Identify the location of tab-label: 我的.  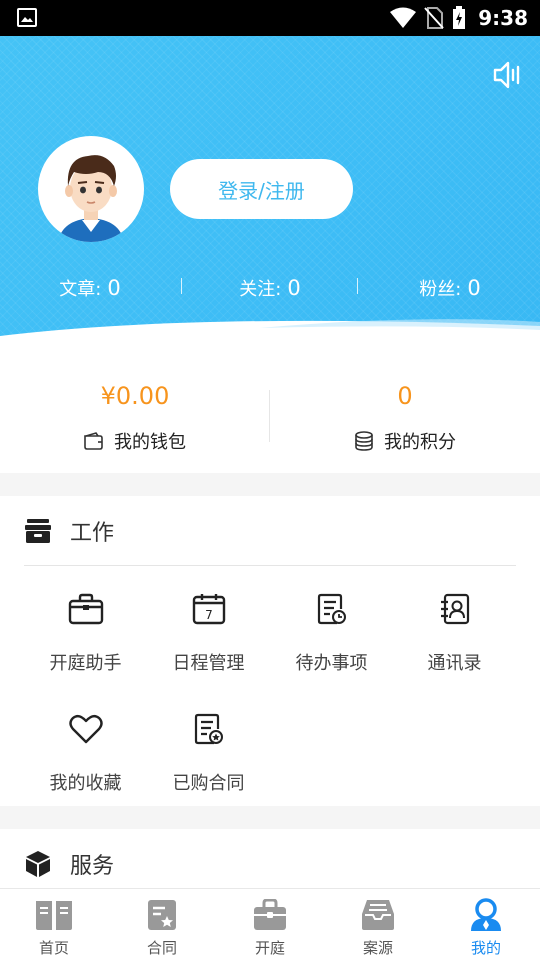
(485, 948).